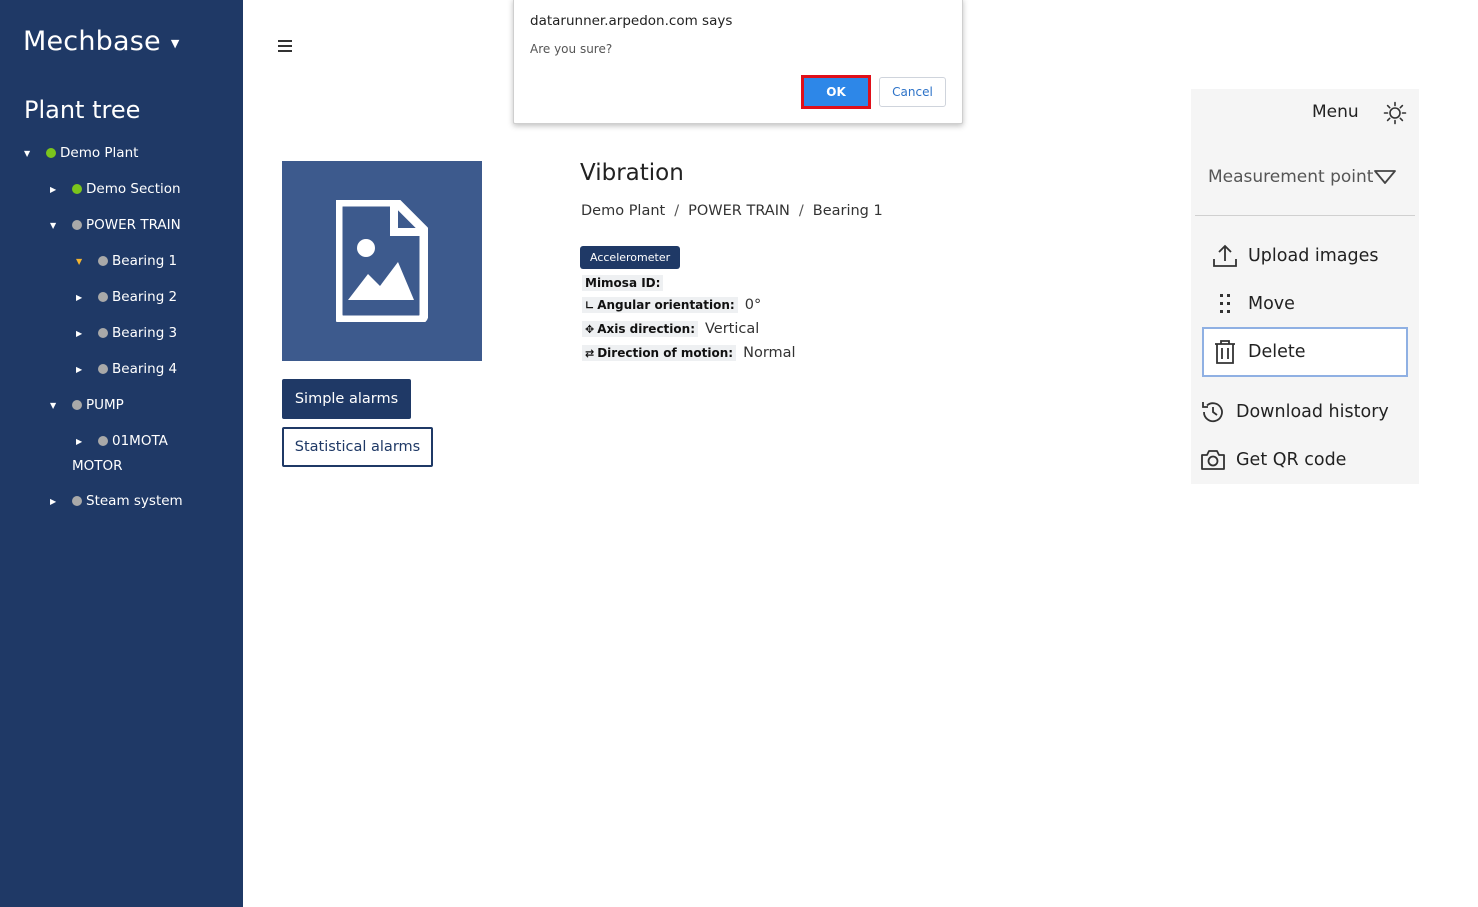  Describe the element at coordinates (769, 353) in the screenshot. I see `prop-value: Normal` at that location.